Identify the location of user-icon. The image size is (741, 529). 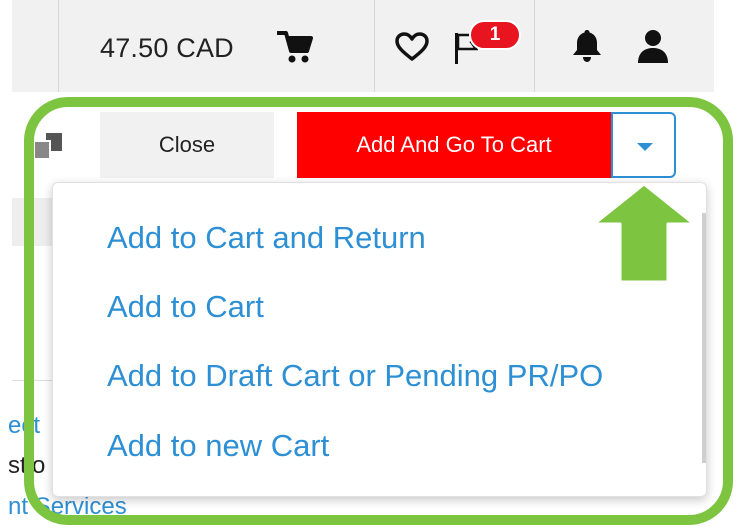
(653, 46).